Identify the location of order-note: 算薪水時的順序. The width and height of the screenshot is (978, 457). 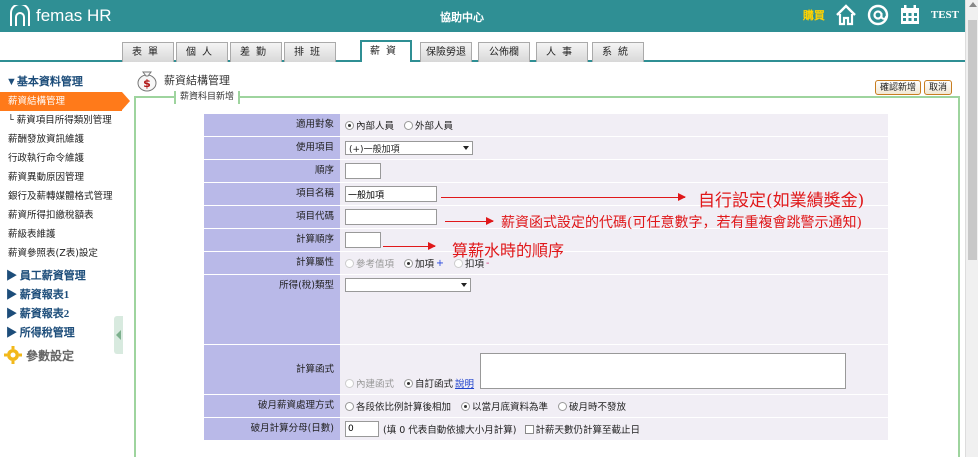
(508, 250).